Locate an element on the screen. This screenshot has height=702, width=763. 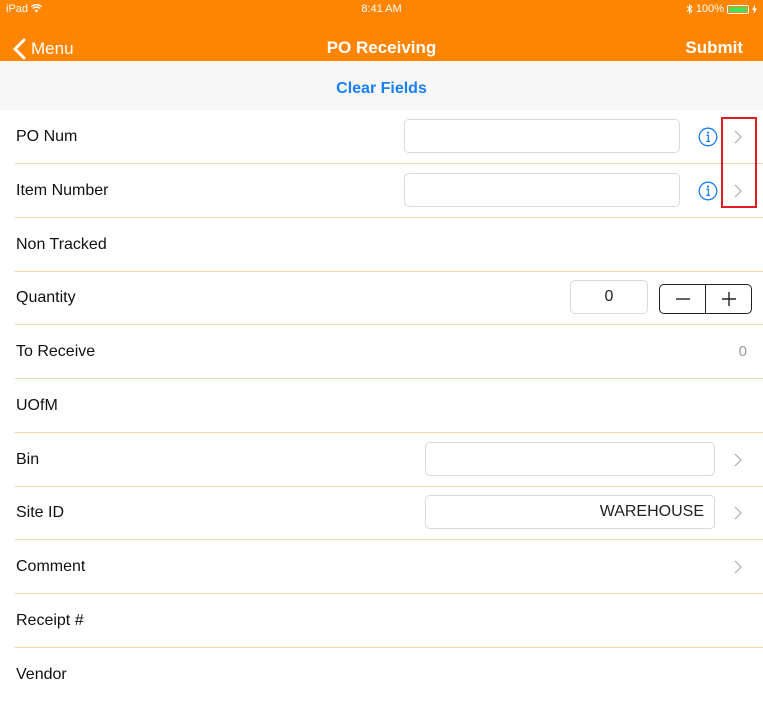
minus-icon is located at coordinates (682, 299).